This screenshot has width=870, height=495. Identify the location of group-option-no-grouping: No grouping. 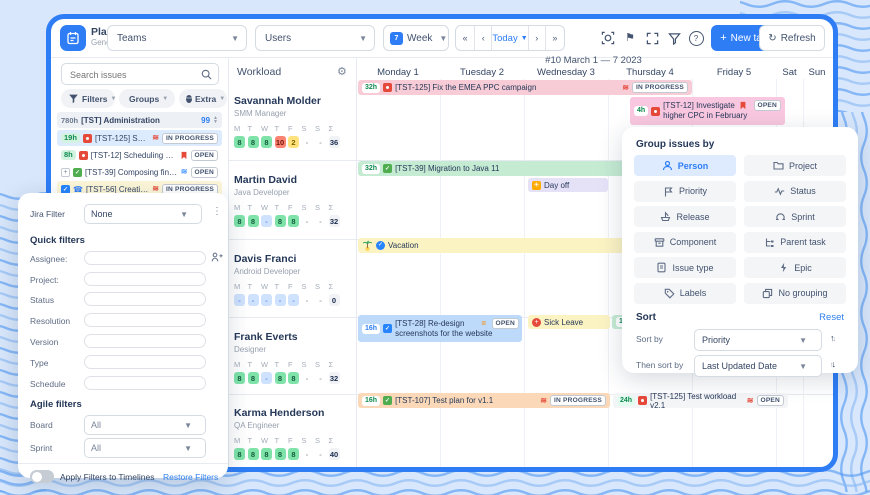
(795, 293).